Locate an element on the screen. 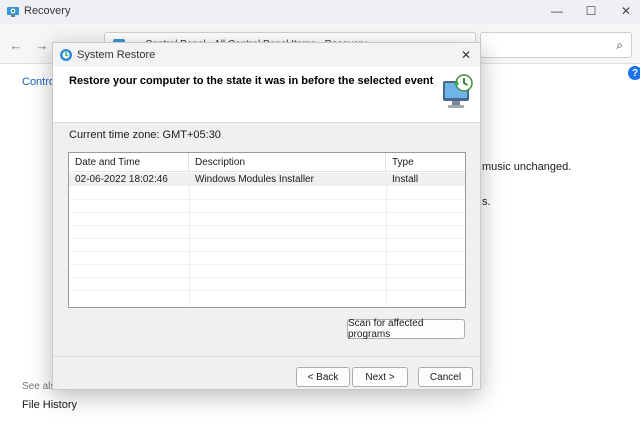  help-icon: ? is located at coordinates (634, 73).